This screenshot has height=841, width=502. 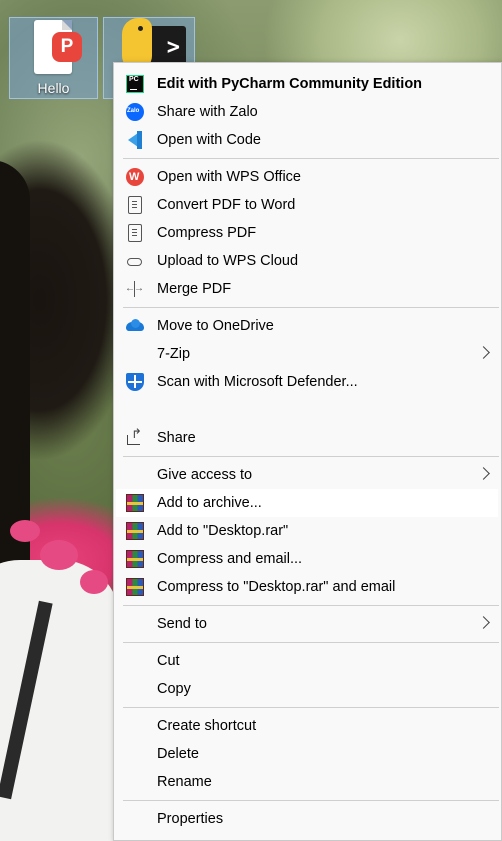 I want to click on menu-item-move-to-onedrive: Move to OneDrive, so click(x=307, y=326).